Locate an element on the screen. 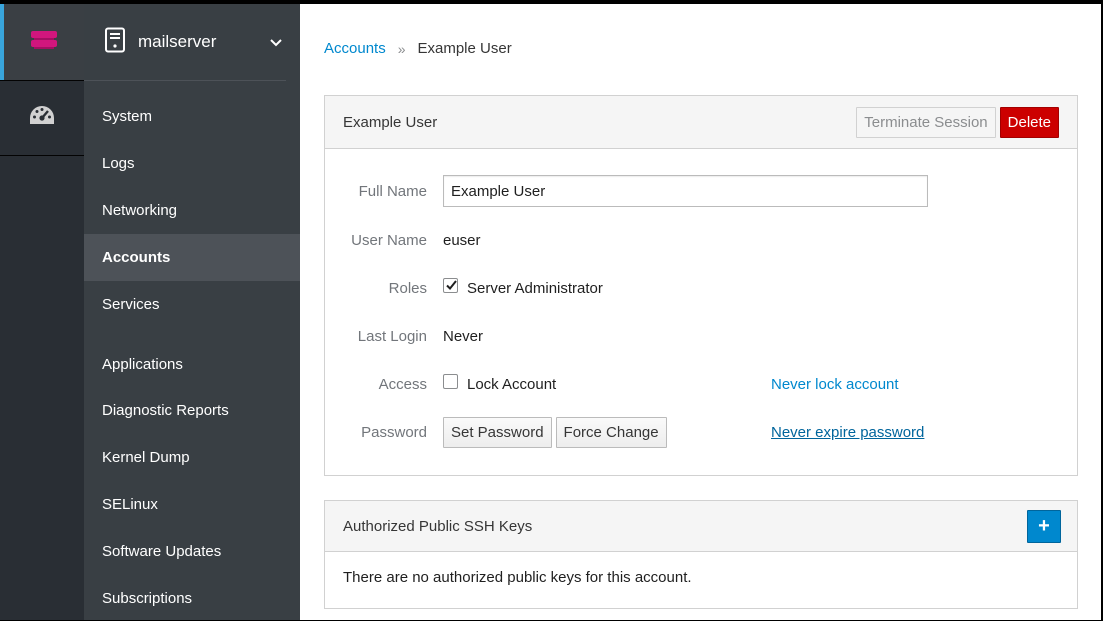  ssh-keys-panel-header: Authorized Public SSH Keys + is located at coordinates (701, 526).